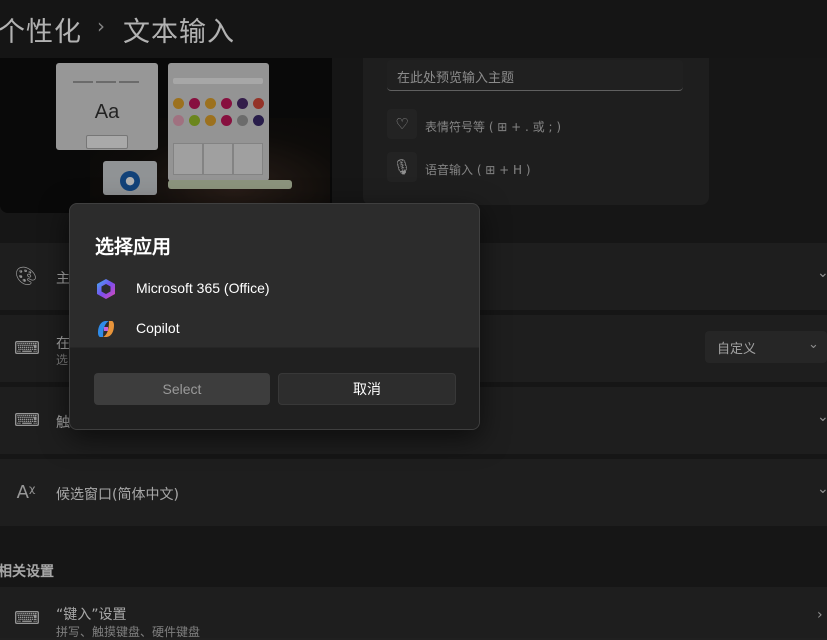 The width and height of the screenshot is (827, 640). I want to click on app-label: Microsoft 365 (Office), so click(203, 288).